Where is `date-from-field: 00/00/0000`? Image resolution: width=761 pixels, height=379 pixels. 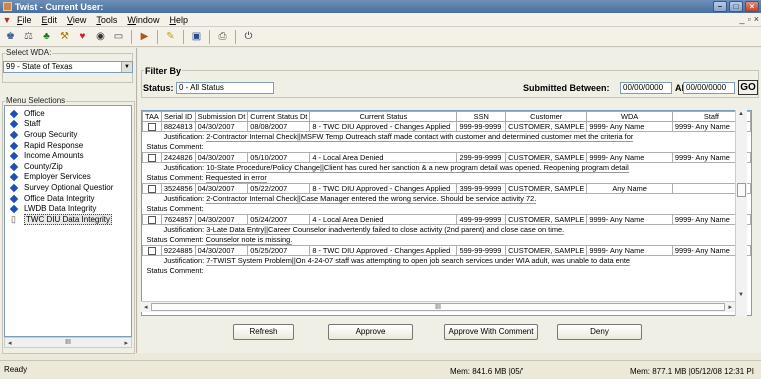 date-from-field: 00/00/0000 is located at coordinates (646, 88).